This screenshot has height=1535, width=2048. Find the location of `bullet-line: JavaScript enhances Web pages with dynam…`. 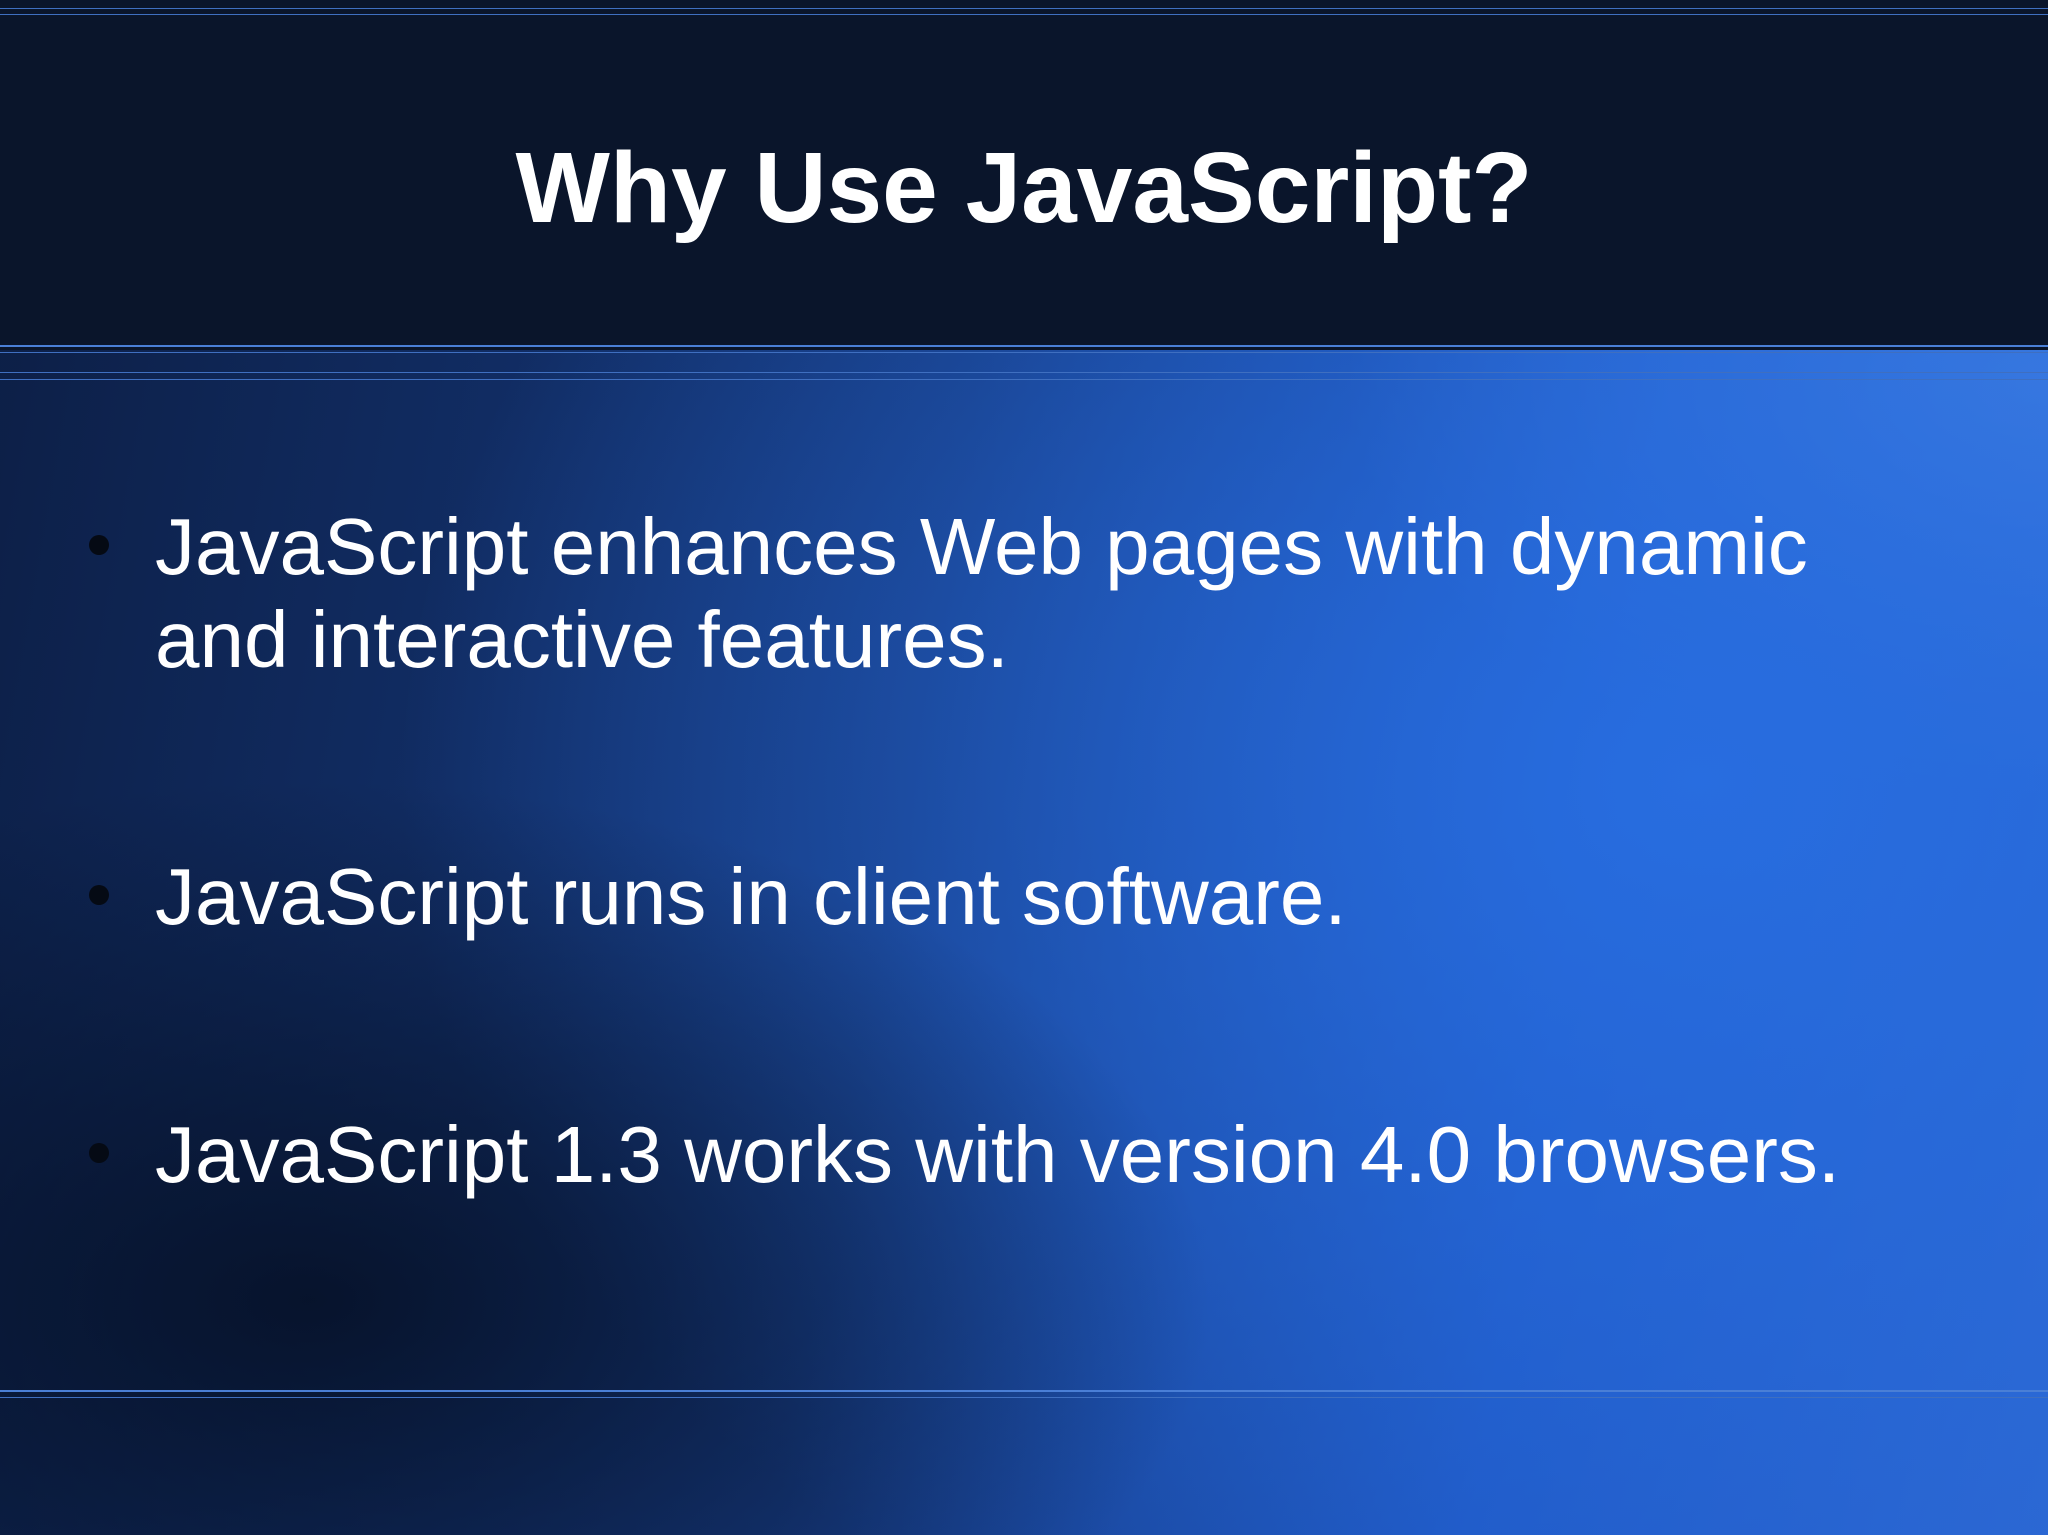

bullet-line: JavaScript enhances Web pages with dynam… is located at coordinates (981, 546).